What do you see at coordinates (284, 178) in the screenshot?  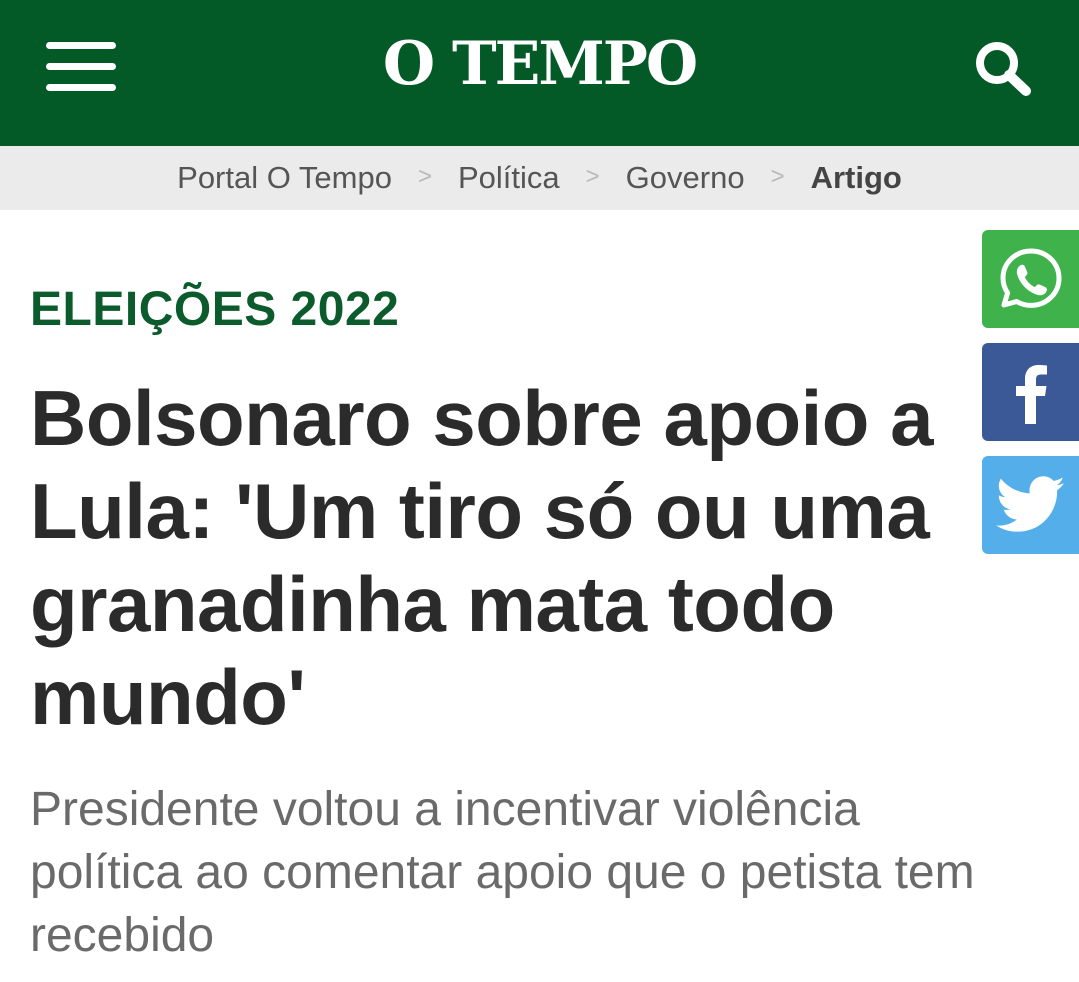 I see `breadcrumb-item-portal: Portal O Tempo` at bounding box center [284, 178].